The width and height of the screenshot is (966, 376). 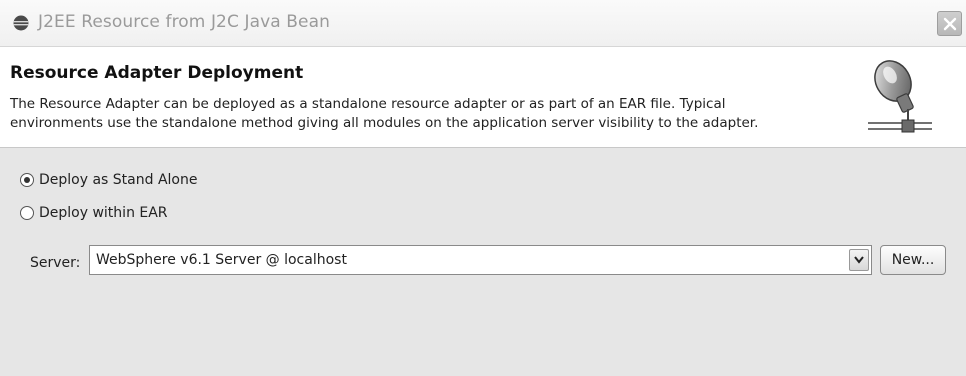 I want to click on title-bar: J2EE Resource from J2C Java Bean, so click(x=483, y=23).